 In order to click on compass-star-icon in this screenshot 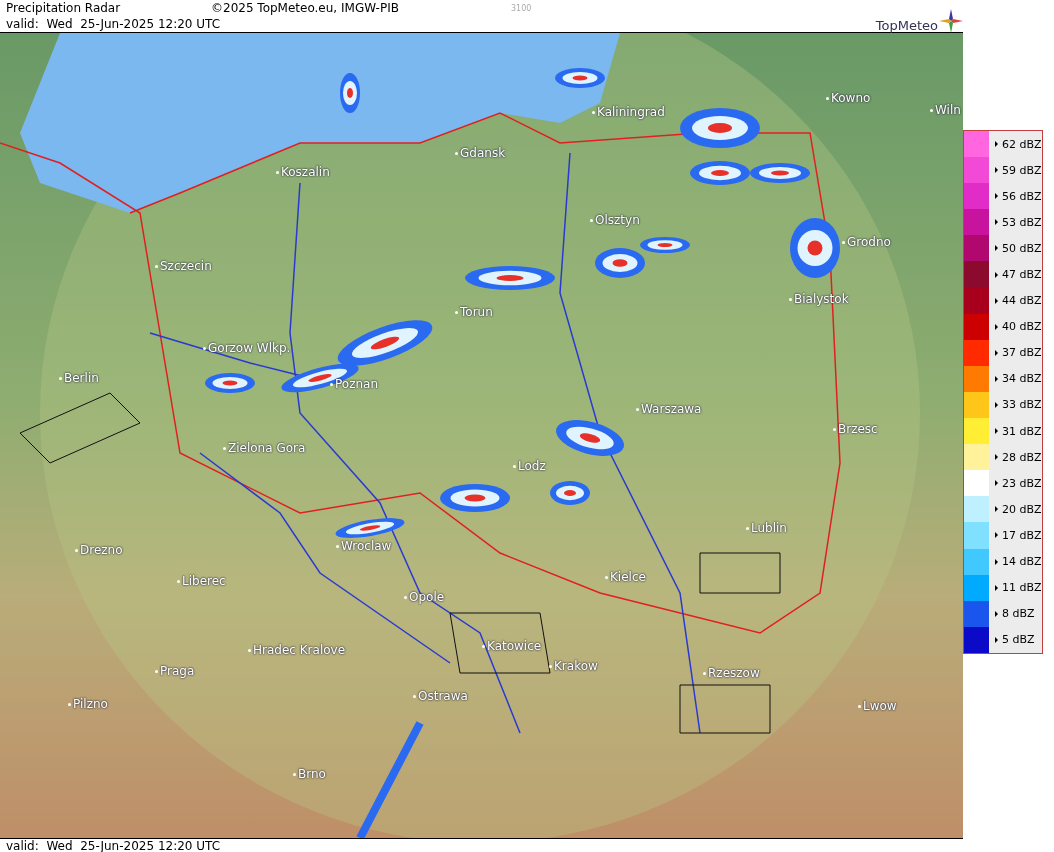, I will do `click(951, 21)`.